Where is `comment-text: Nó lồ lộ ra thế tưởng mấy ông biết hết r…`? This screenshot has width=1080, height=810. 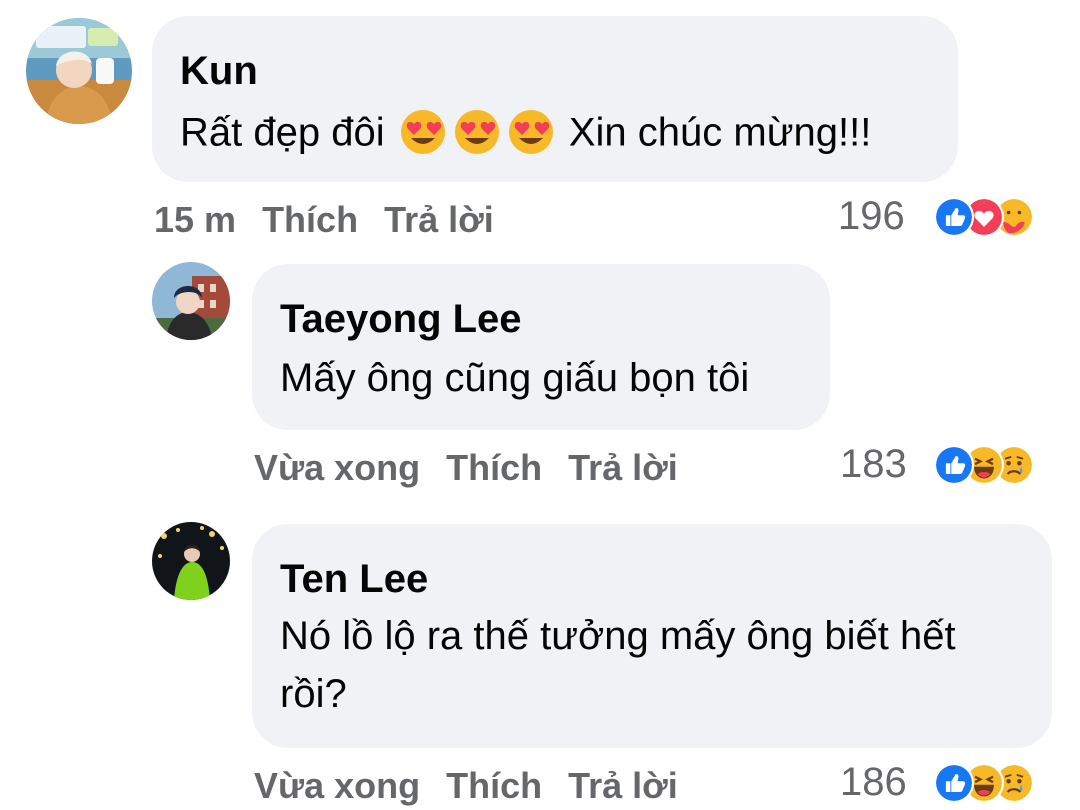
comment-text: Nó lồ lộ ra thế tưởng mấy ông biết hết r… is located at coordinates (618, 665).